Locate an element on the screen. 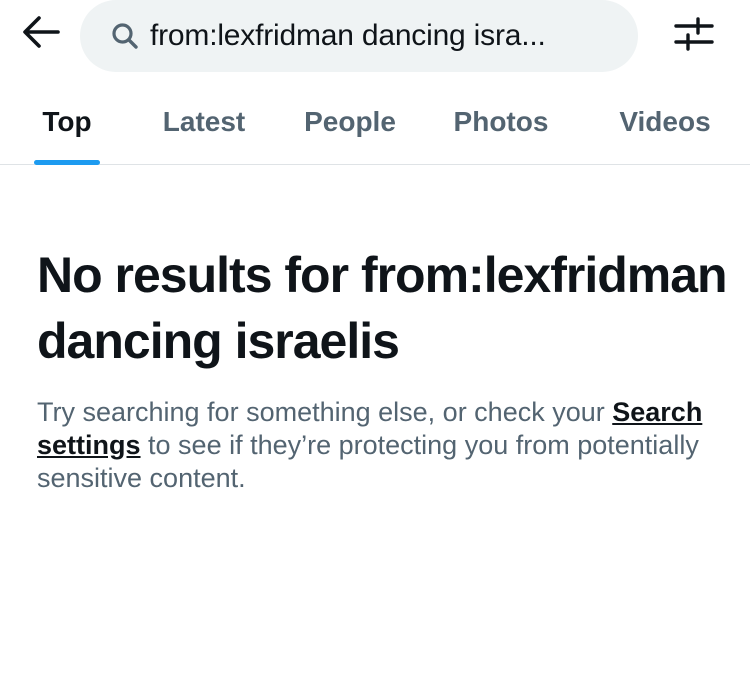 The width and height of the screenshot is (750, 690). tab-label: Latest is located at coordinates (204, 121).